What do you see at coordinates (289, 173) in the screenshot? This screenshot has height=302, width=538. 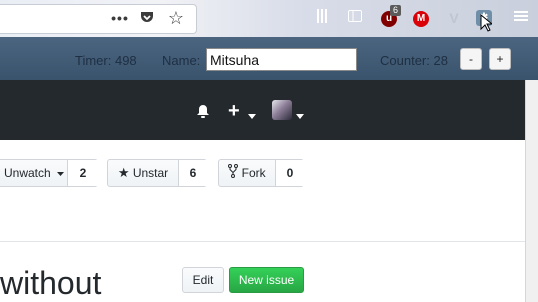 I see `forks-count: 0` at bounding box center [289, 173].